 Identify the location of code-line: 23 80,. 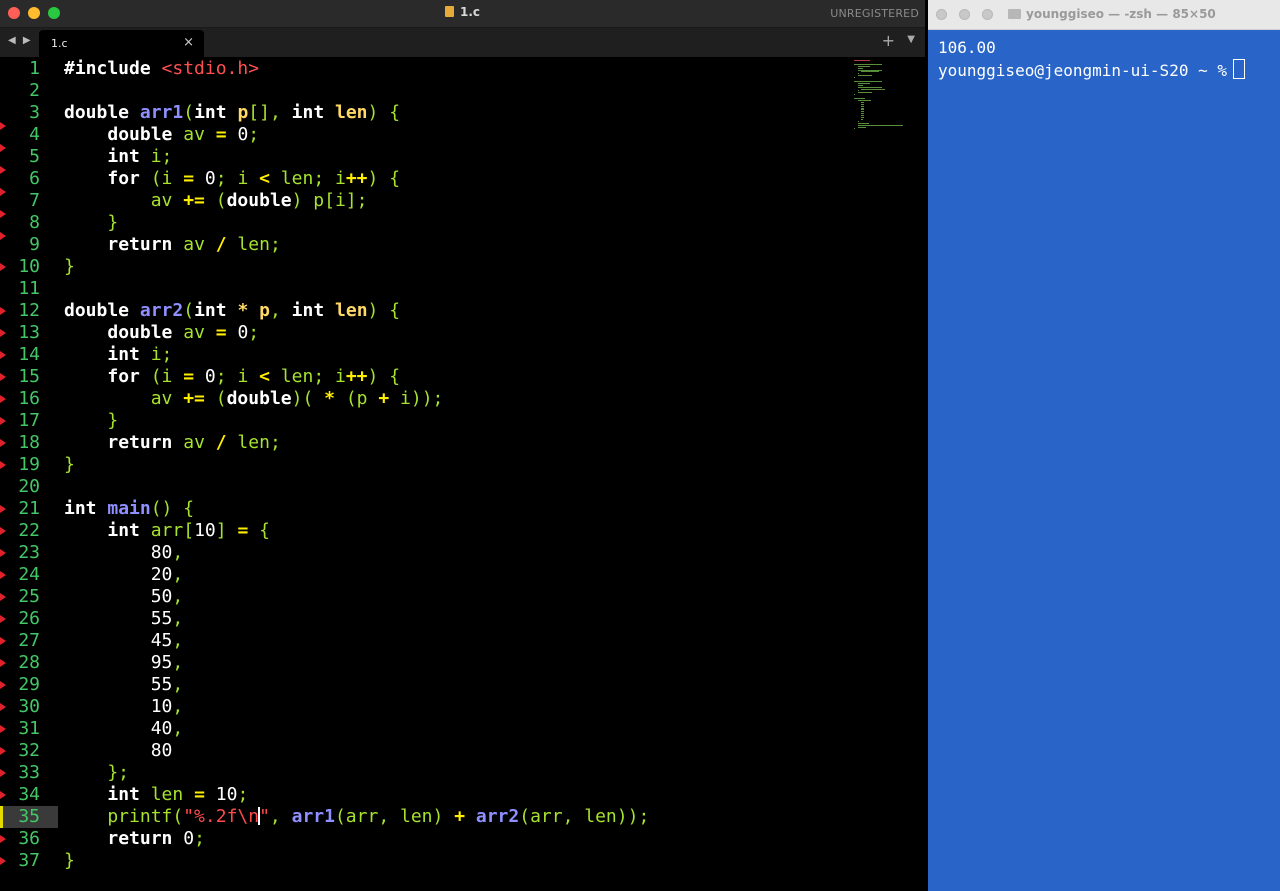
(462, 553).